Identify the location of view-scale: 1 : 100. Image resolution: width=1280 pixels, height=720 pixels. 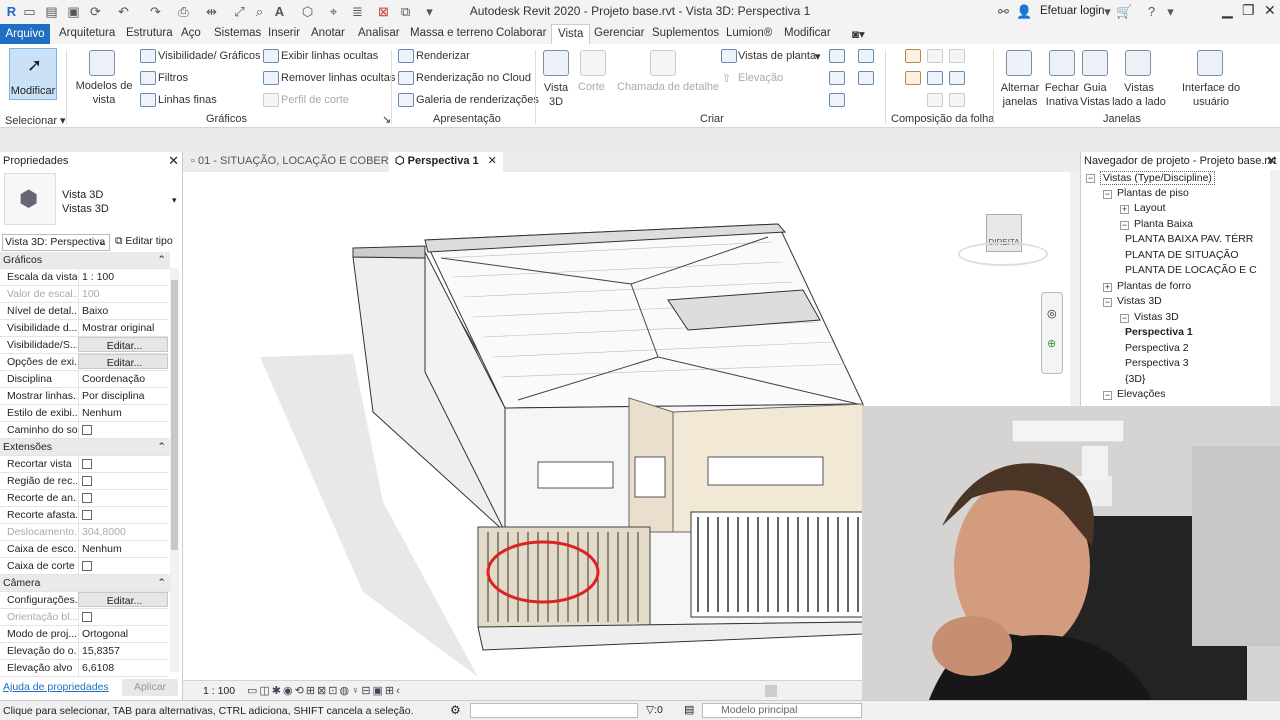
(219, 691).